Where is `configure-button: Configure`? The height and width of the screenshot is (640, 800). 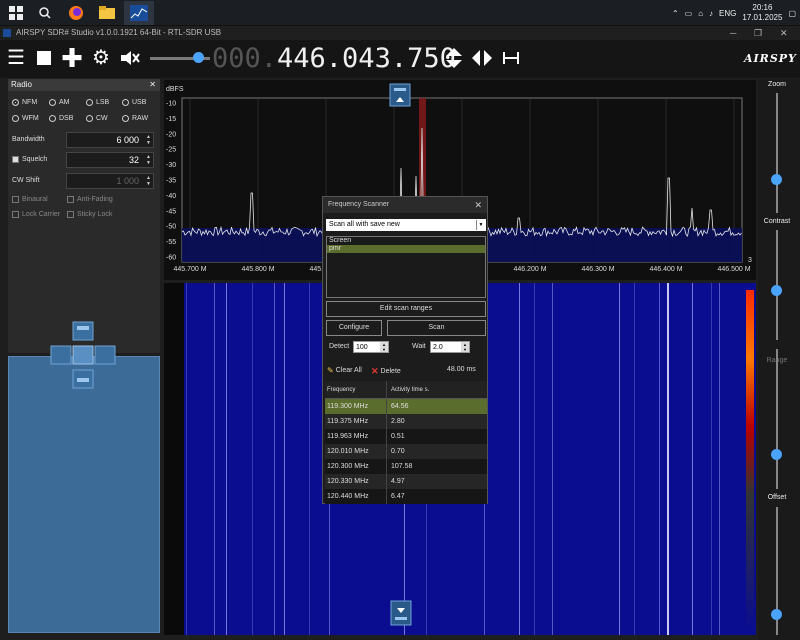
configure-button: Configure is located at coordinates (354, 328).